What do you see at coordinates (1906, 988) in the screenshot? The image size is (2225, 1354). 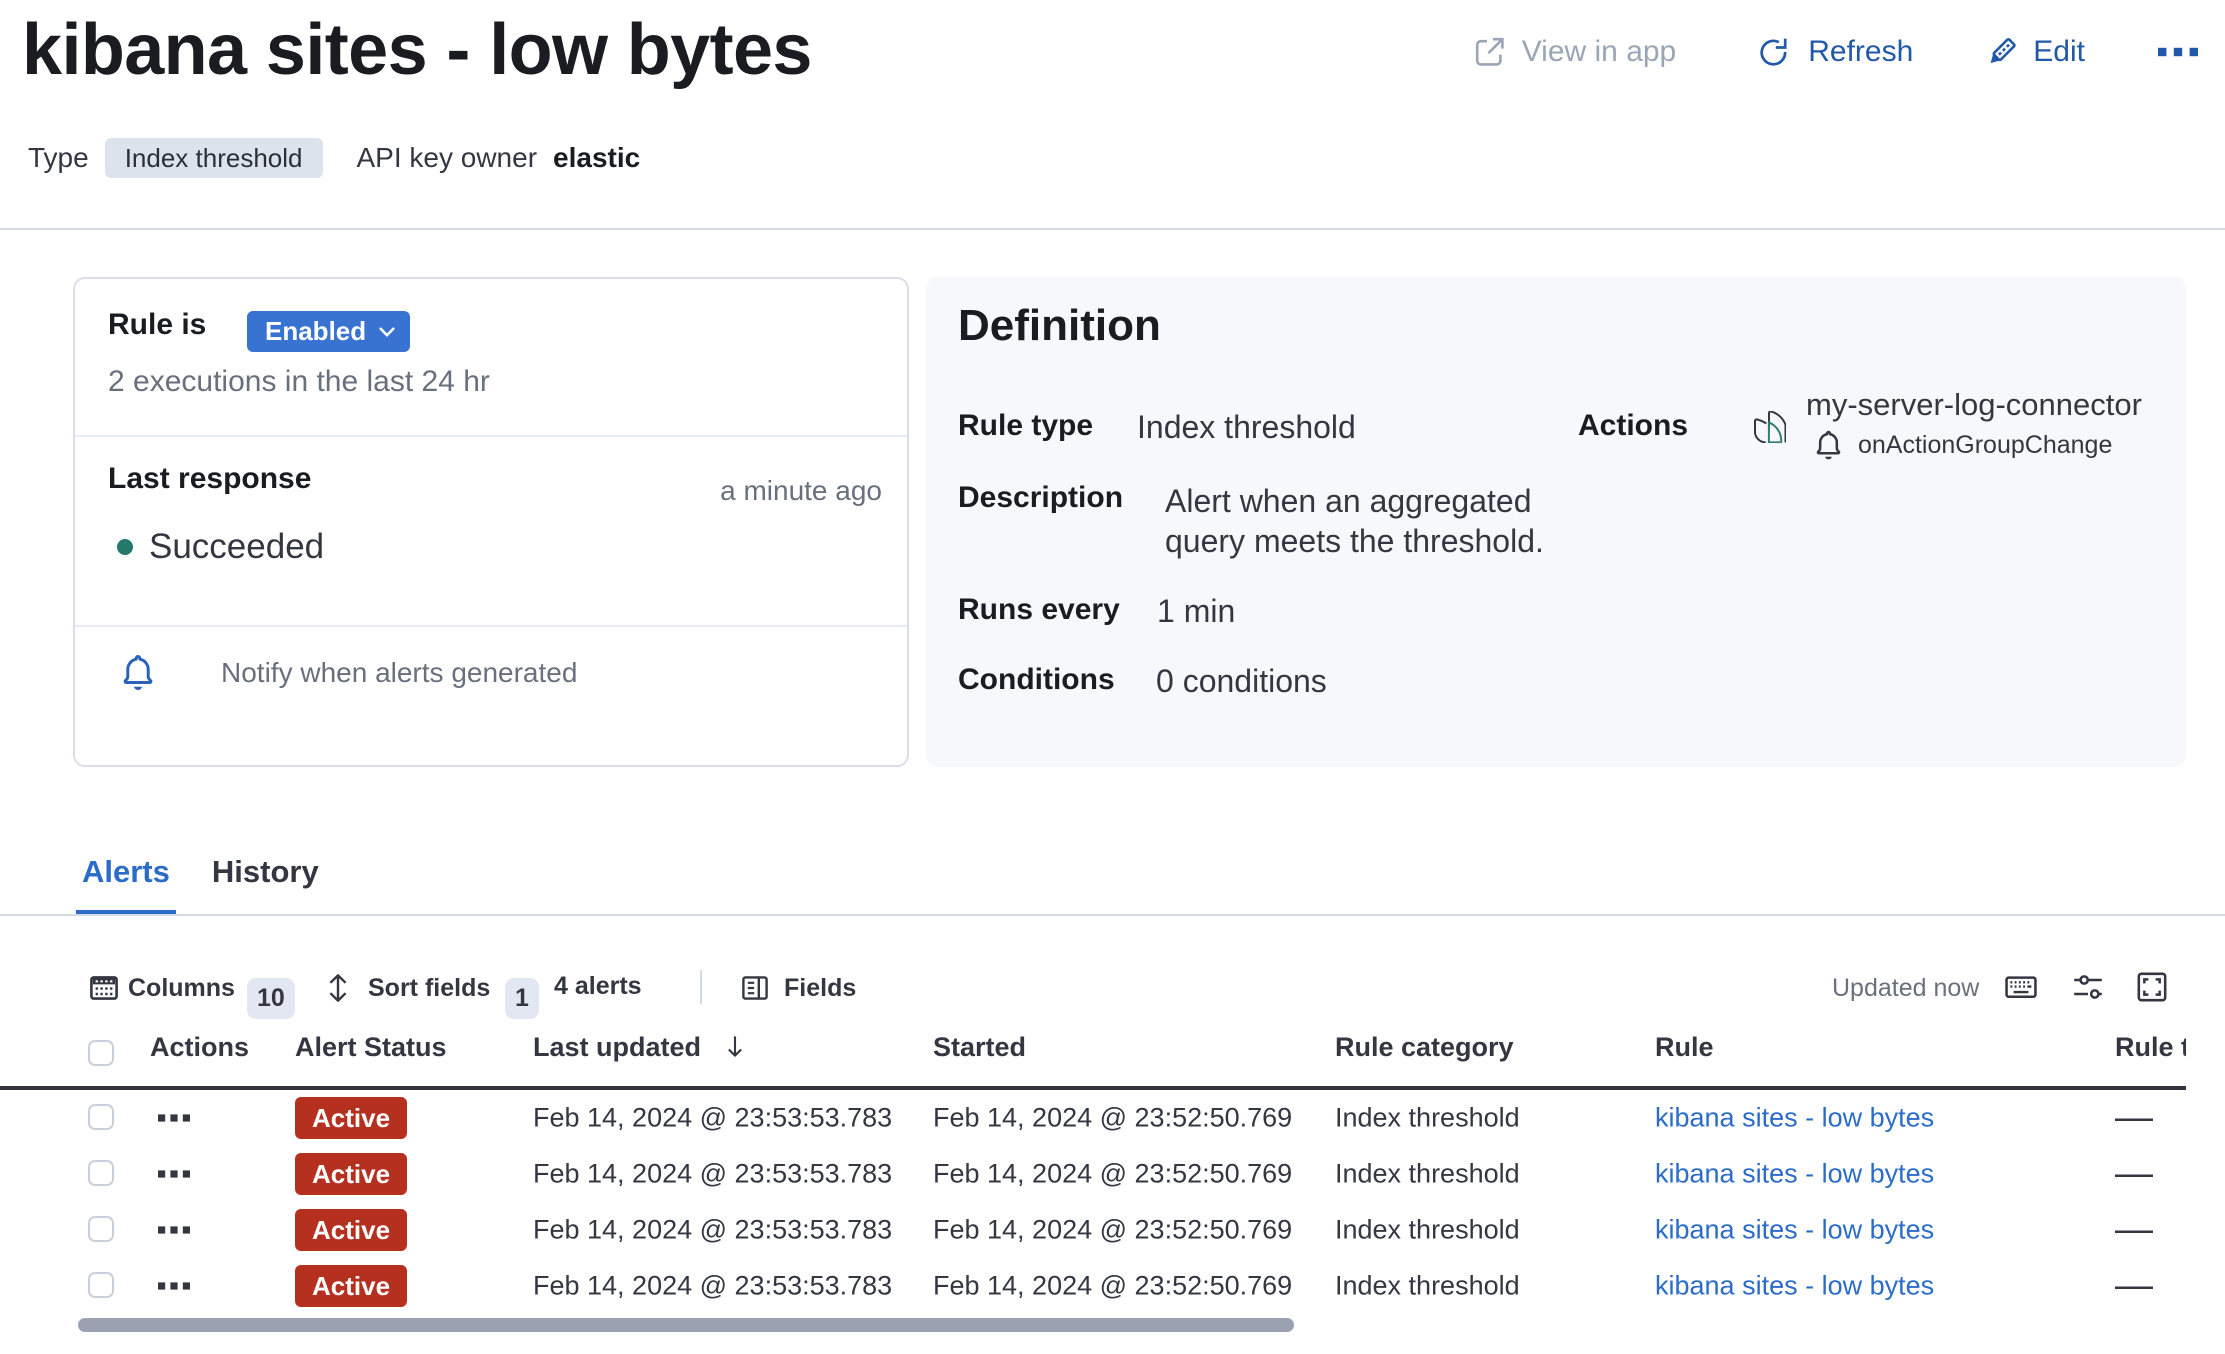 I see `updated-status: Updated now` at bounding box center [1906, 988].